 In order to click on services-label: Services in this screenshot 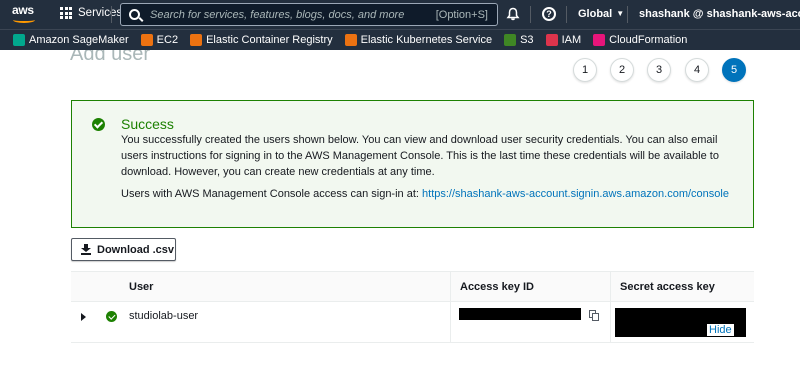, I will do `click(100, 13)`.